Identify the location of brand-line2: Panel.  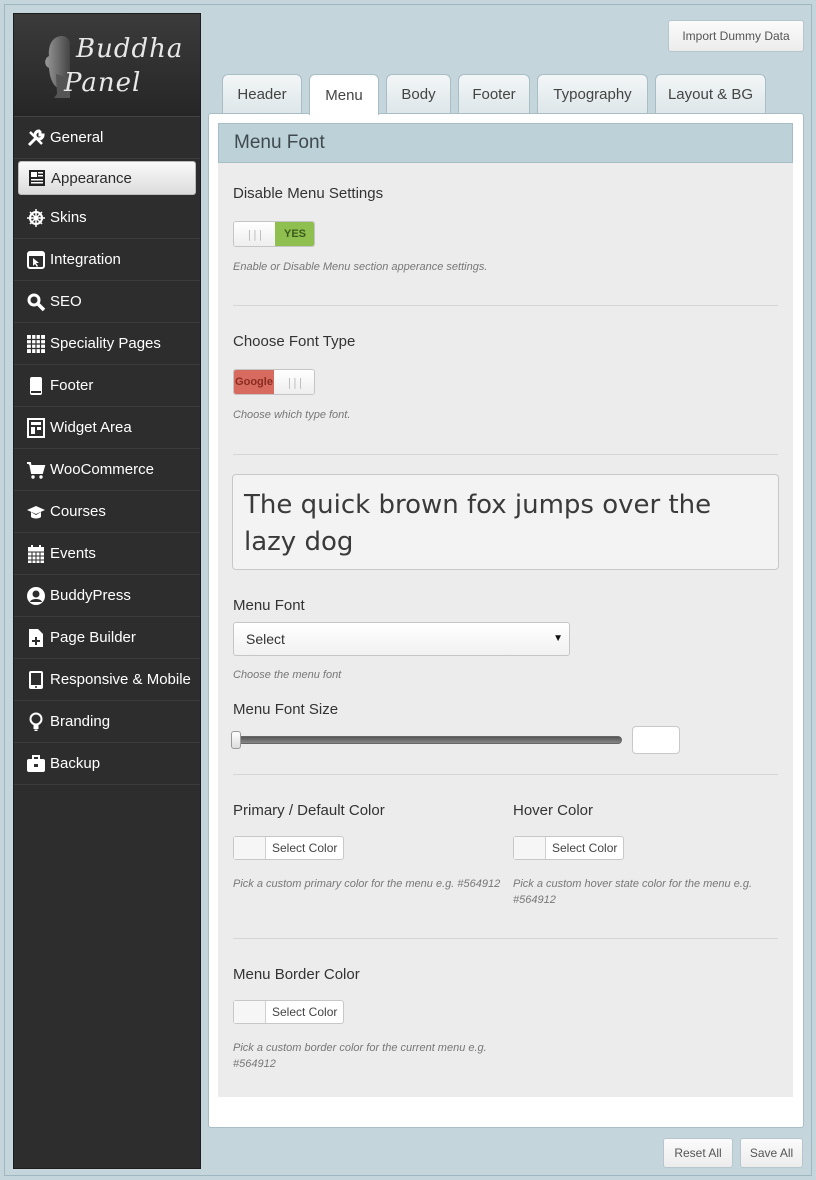
(103, 83).